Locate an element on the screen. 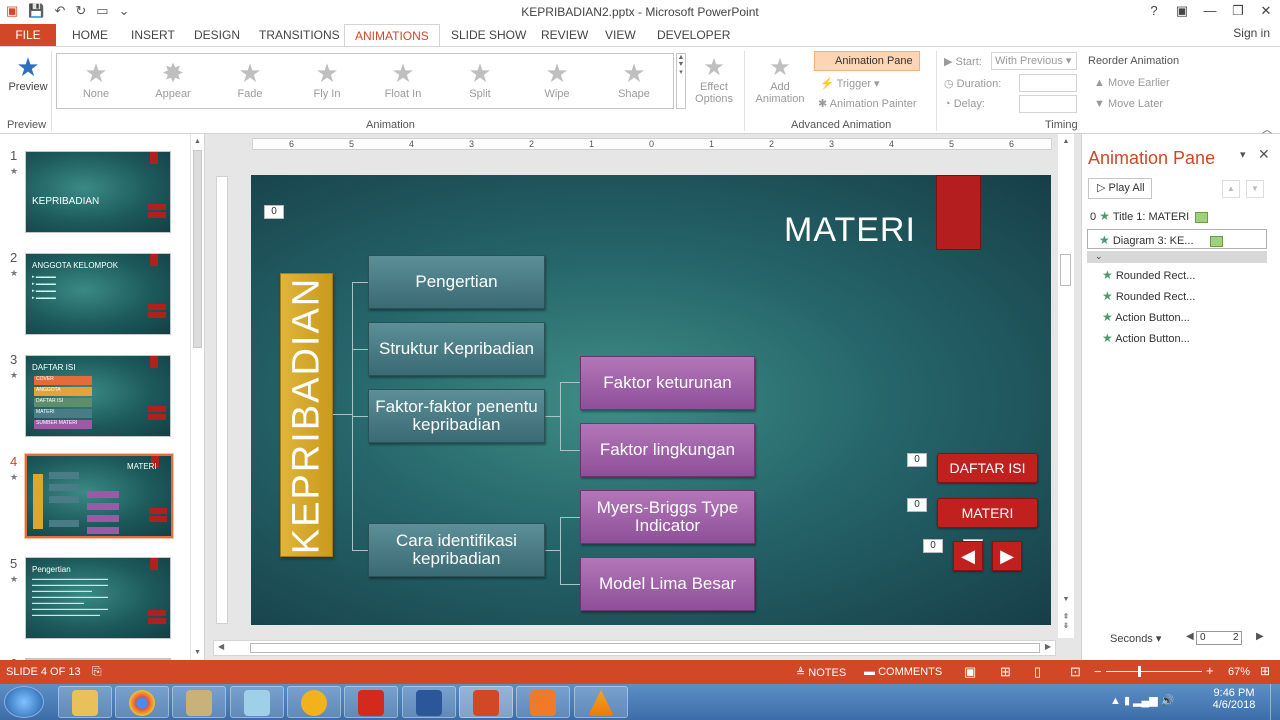  tab-insert: INSERT is located at coordinates (153, 35).